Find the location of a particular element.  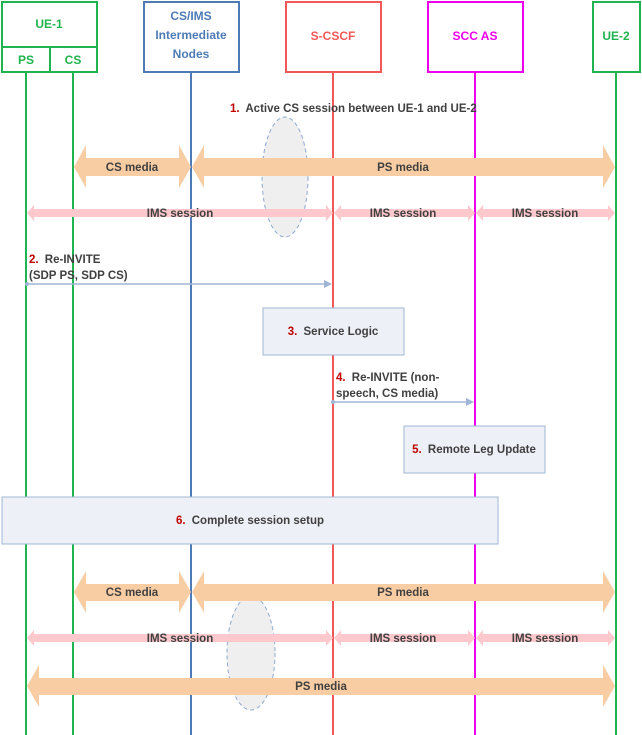

node-ue1-ps-label: PS is located at coordinates (26, 60).